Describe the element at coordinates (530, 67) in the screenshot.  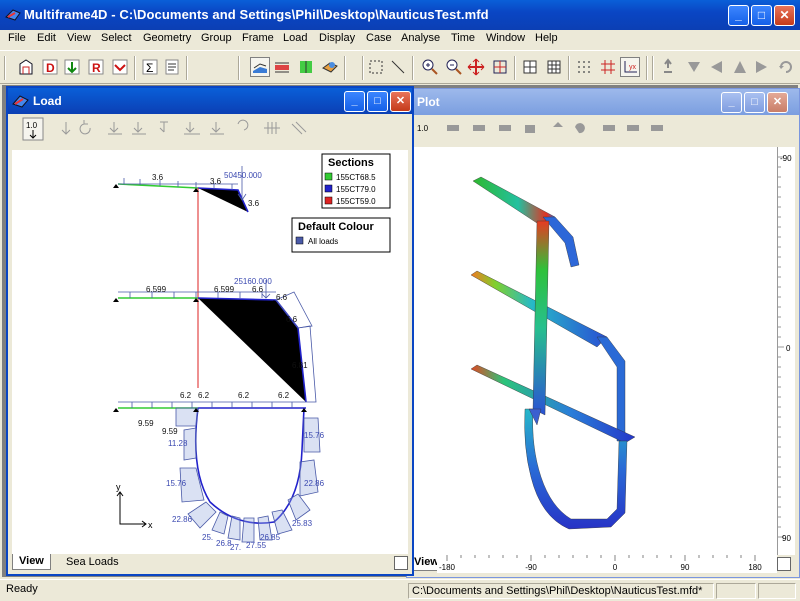
I see `grid-icon` at that location.